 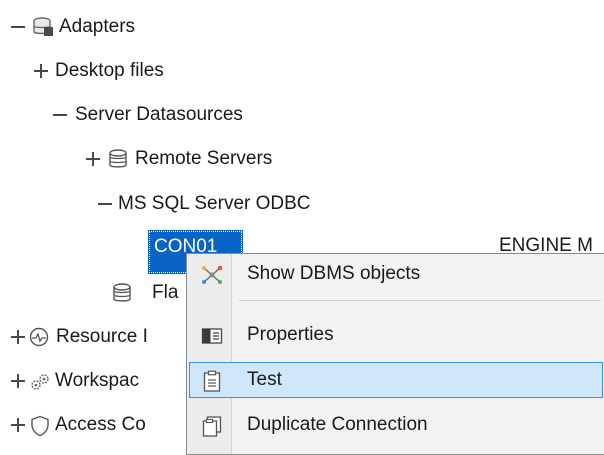 What do you see at coordinates (40, 382) in the screenshot?
I see `gears-icon` at bounding box center [40, 382].